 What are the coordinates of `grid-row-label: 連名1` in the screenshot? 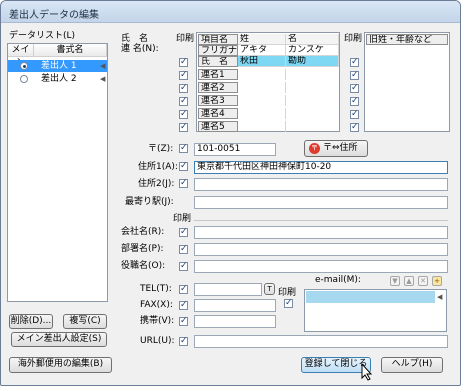 It's located at (218, 74).